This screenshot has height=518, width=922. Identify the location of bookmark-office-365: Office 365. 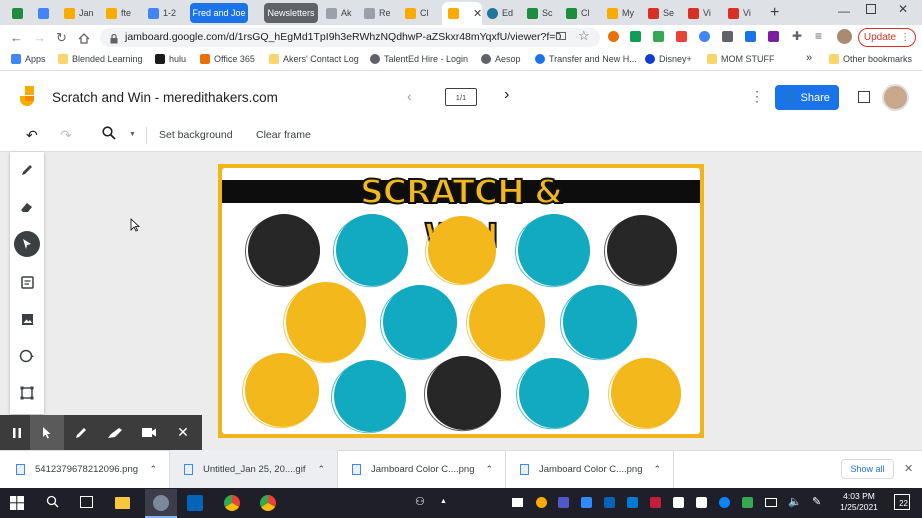
(227, 59).